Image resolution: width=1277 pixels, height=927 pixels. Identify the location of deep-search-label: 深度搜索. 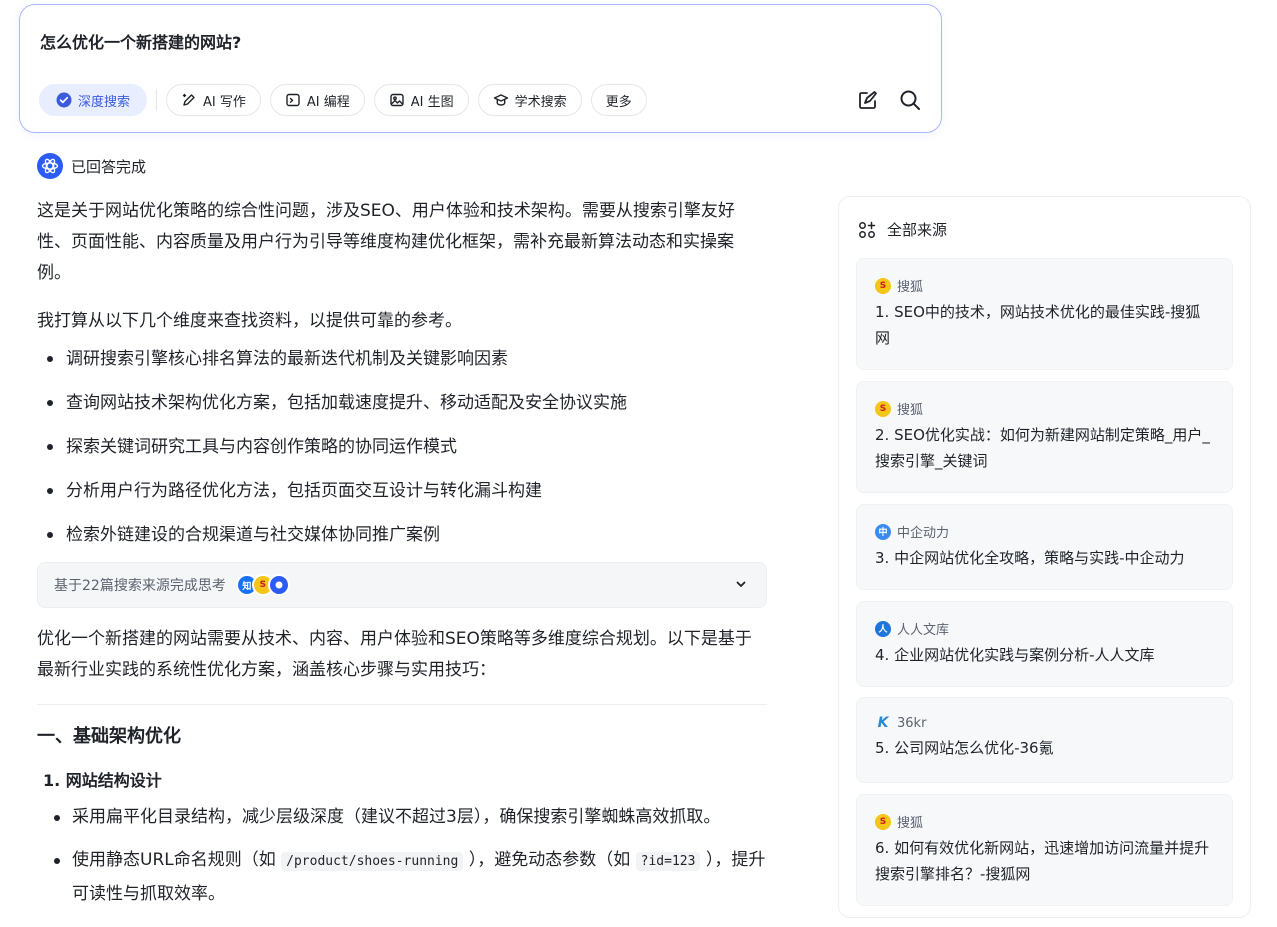
(104, 102).